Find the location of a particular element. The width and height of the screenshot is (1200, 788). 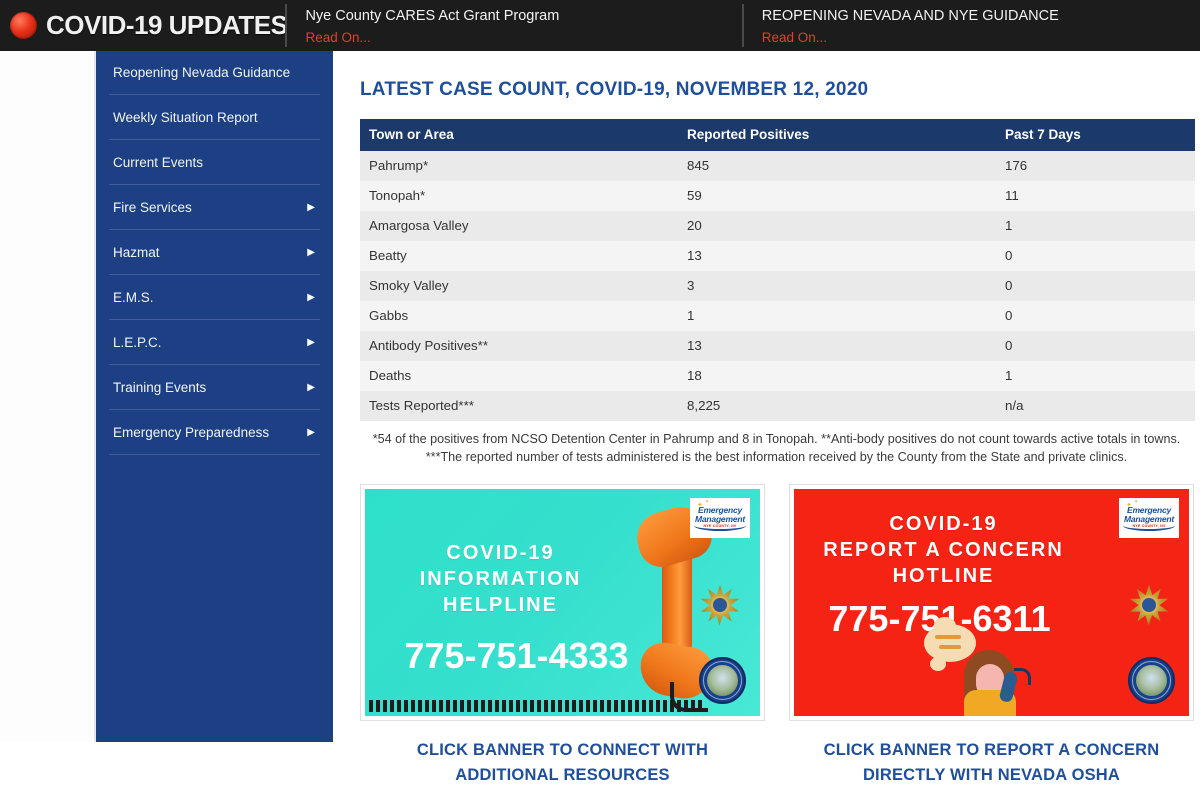

cell-town: Amargosa Valley is located at coordinates (519, 225).